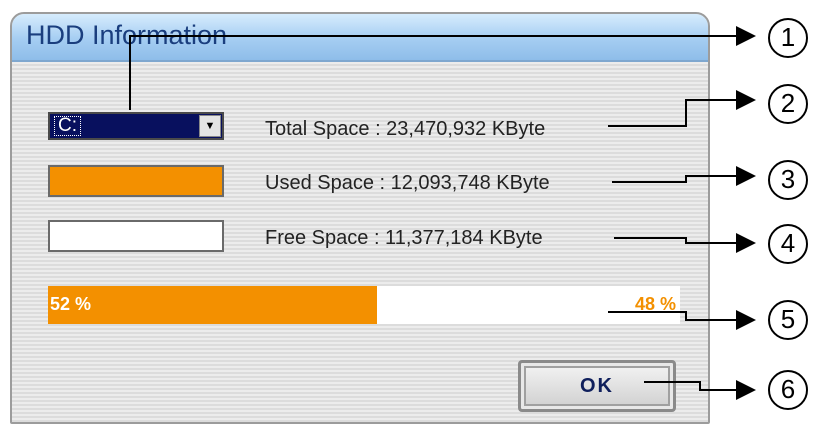 The image size is (816, 434). What do you see at coordinates (67, 126) in the screenshot?
I see `drive-select-value: C:` at bounding box center [67, 126].